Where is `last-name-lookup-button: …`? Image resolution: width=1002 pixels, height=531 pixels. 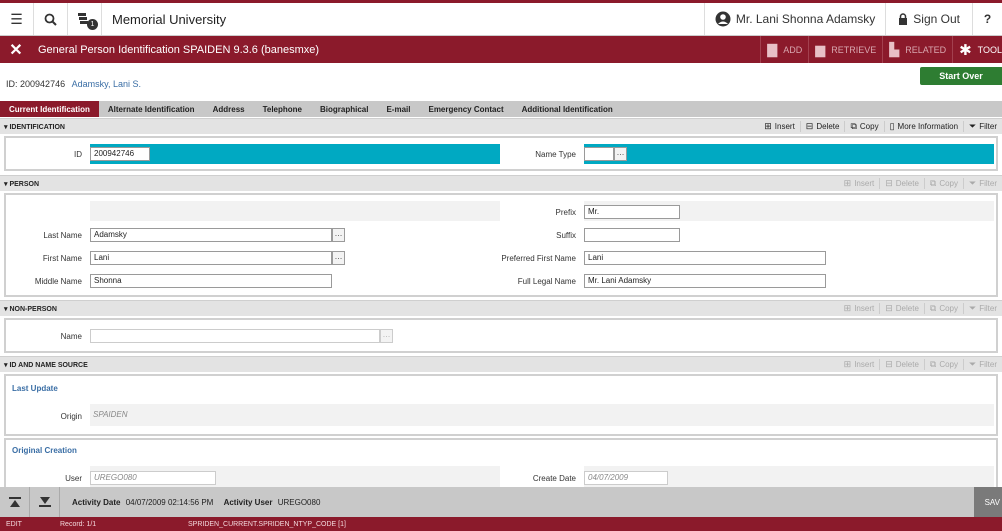
last-name-lookup-button: … is located at coordinates (338, 235).